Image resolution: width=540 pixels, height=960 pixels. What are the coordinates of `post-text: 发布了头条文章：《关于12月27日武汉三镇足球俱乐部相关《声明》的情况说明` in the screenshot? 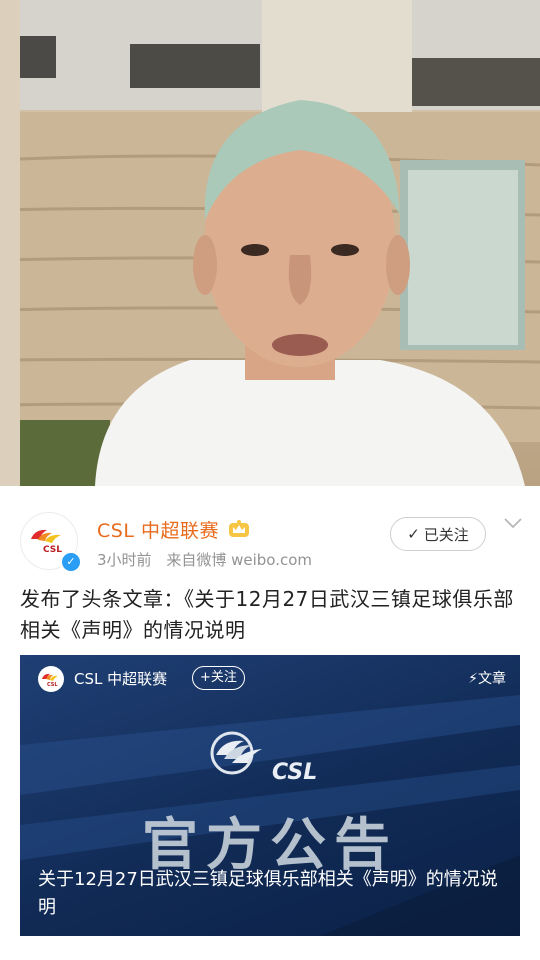 It's located at (270, 615).